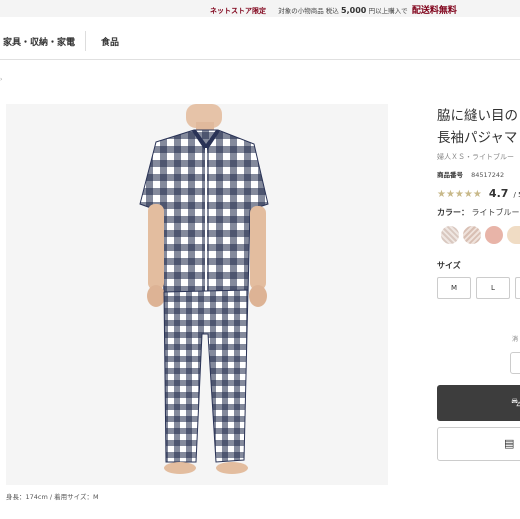 The height and width of the screenshot is (519, 520). What do you see at coordinates (260, 41) in the screenshot?
I see `category-nav: 家具・収納・家電 食品` at bounding box center [260, 41].